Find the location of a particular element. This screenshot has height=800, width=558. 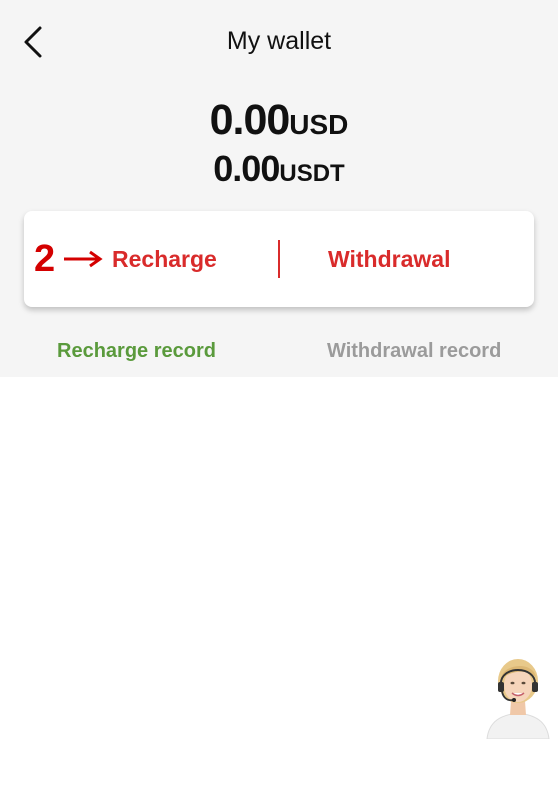

tab-recharge-record: Recharge record is located at coordinates (136, 351).